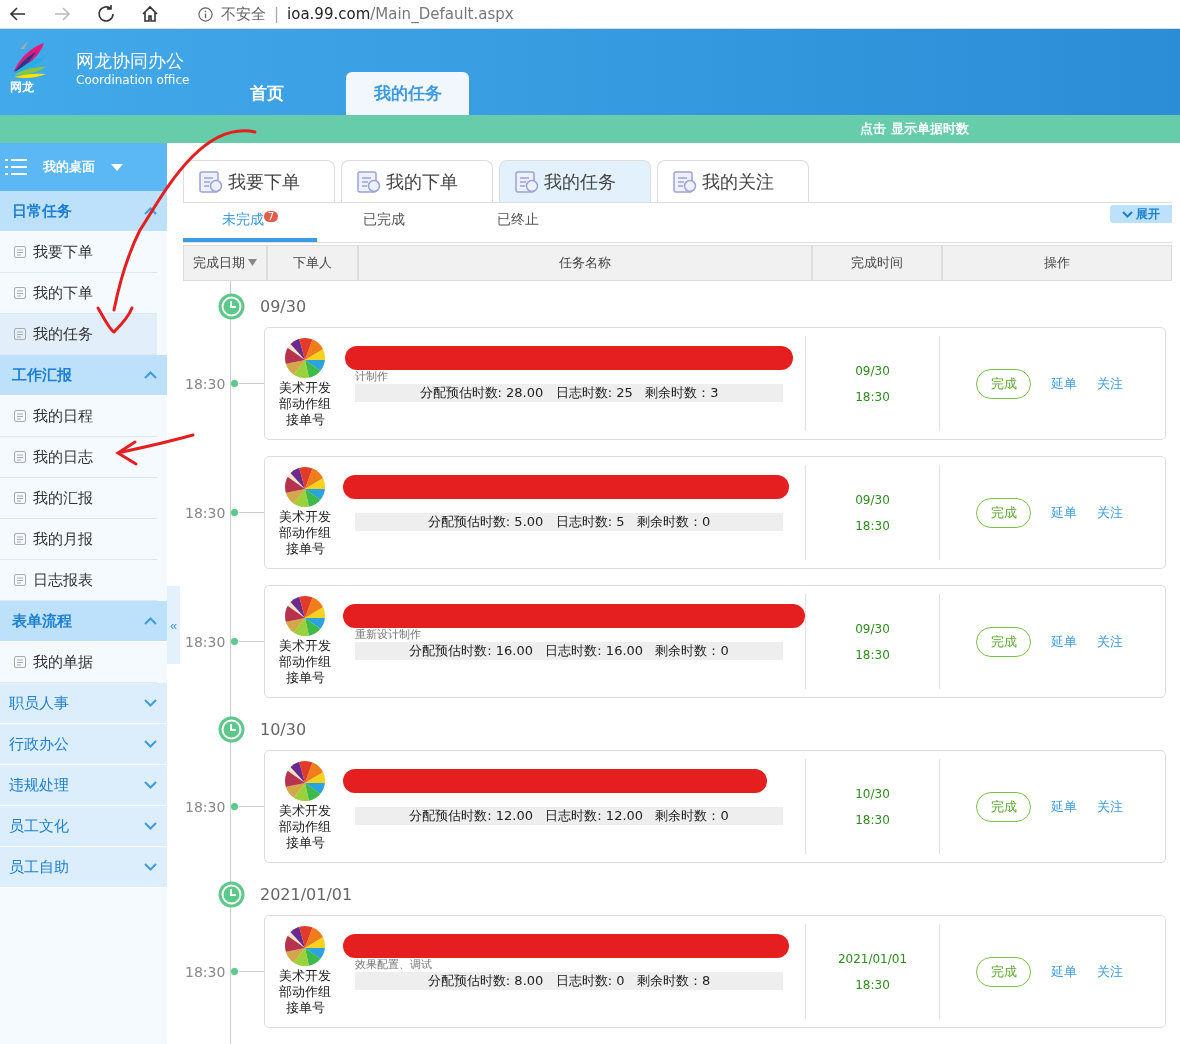 The image size is (1180, 1044). Describe the element at coordinates (225, 262) in the screenshot. I see `column-header: 完成日期` at that location.